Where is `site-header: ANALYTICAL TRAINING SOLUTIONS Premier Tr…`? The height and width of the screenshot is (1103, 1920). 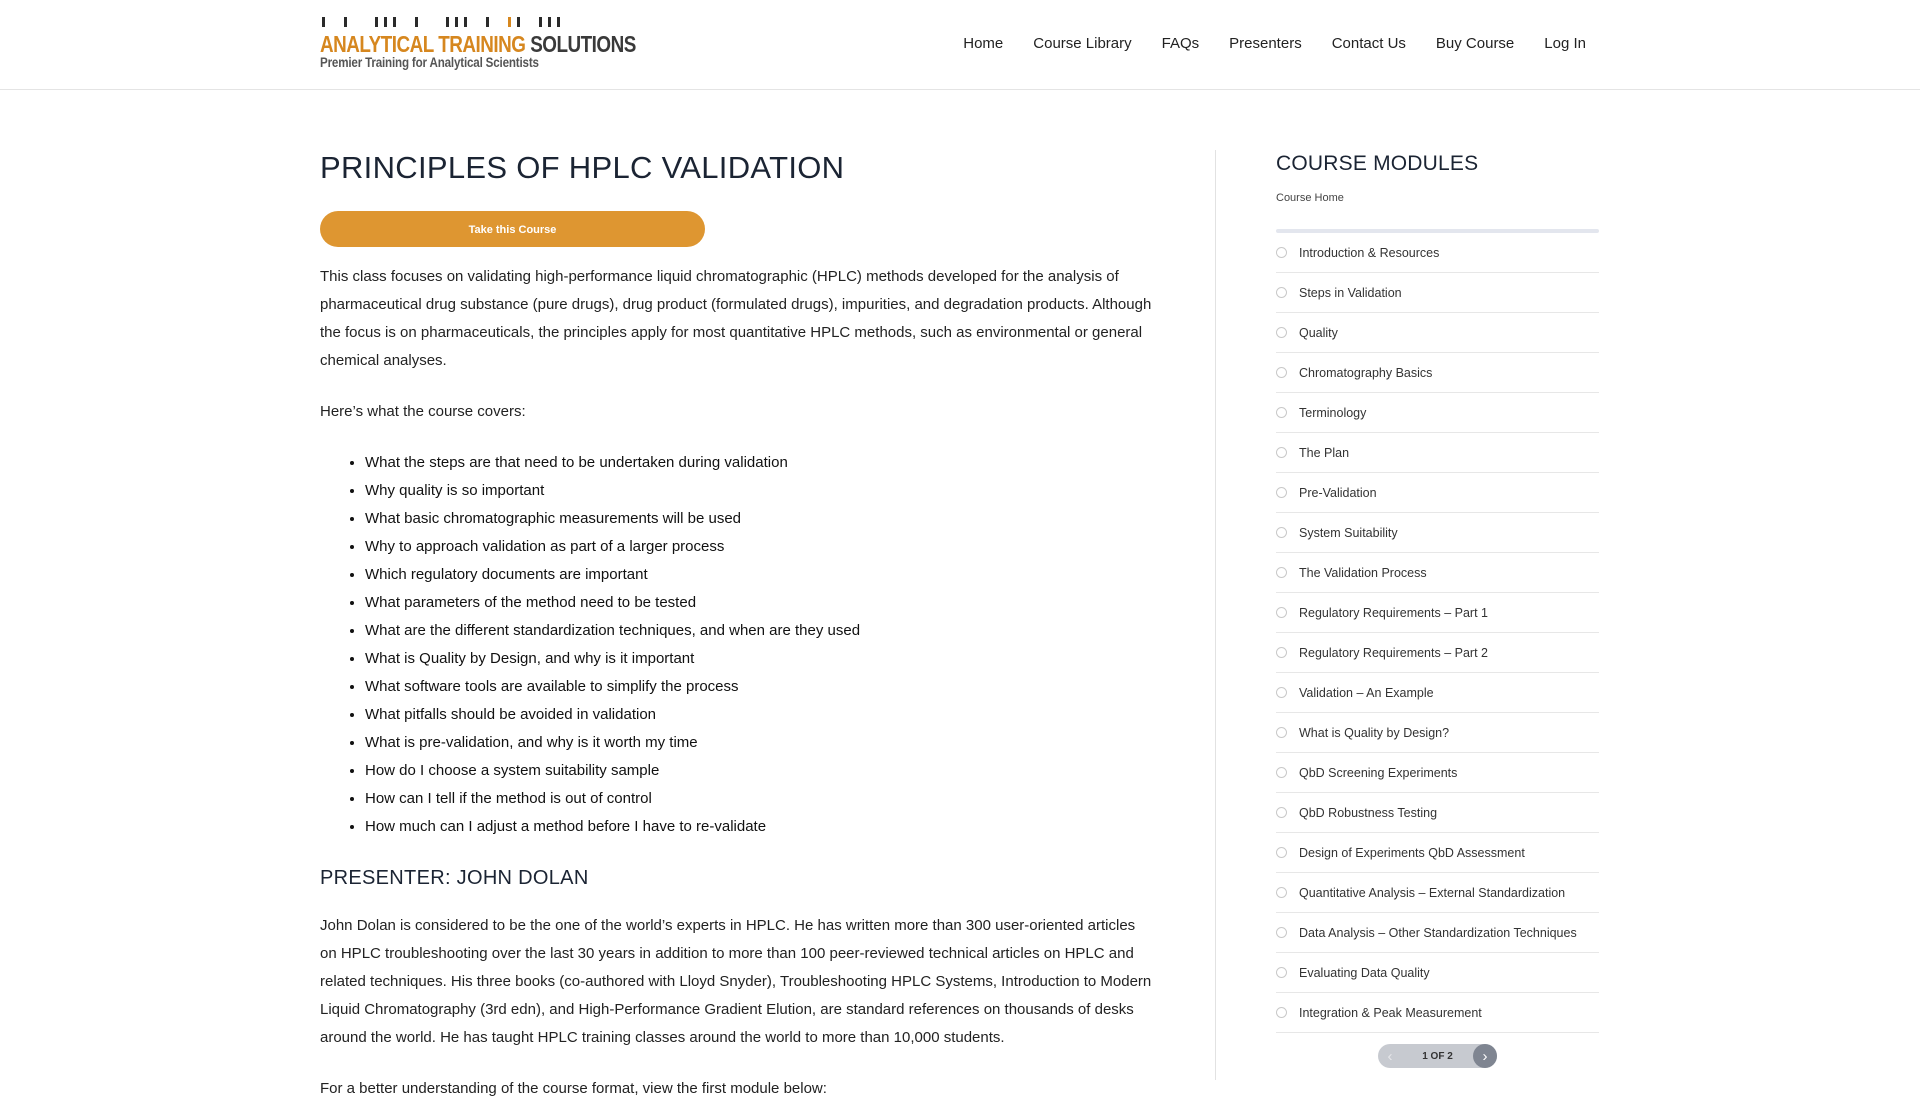 site-header: ANALYTICAL TRAINING SOLUTIONS Premier Tr… is located at coordinates (960, 45).